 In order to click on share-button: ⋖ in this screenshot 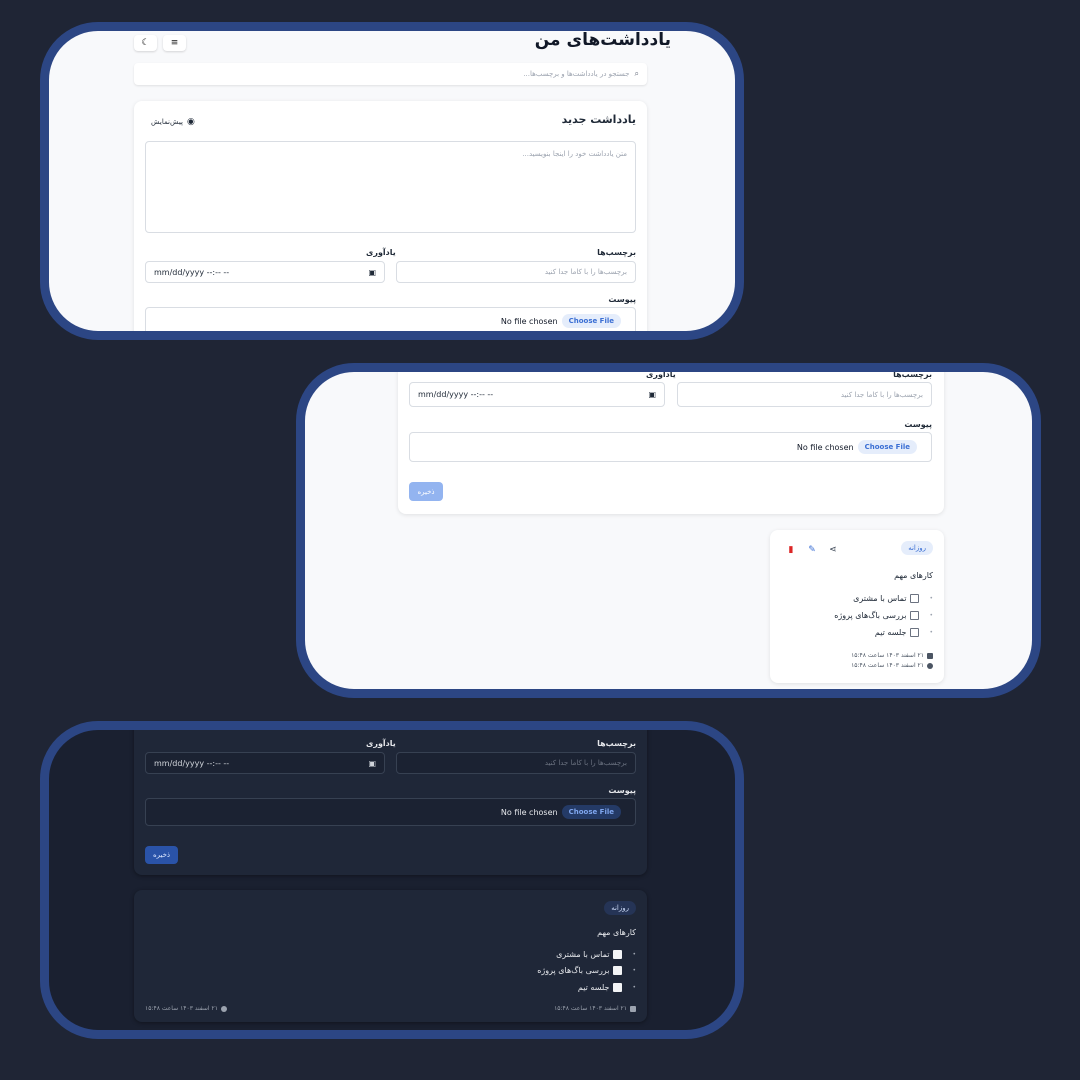, I will do `click(833, 550)`.